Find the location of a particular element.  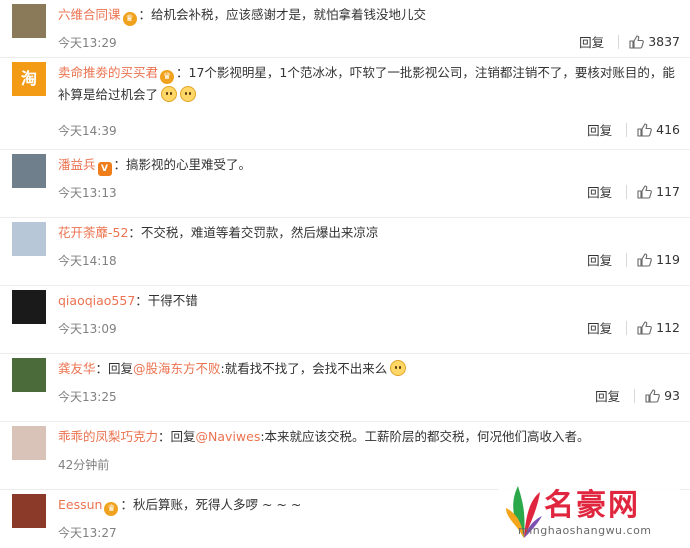

like-count: 119 is located at coordinates (668, 259).